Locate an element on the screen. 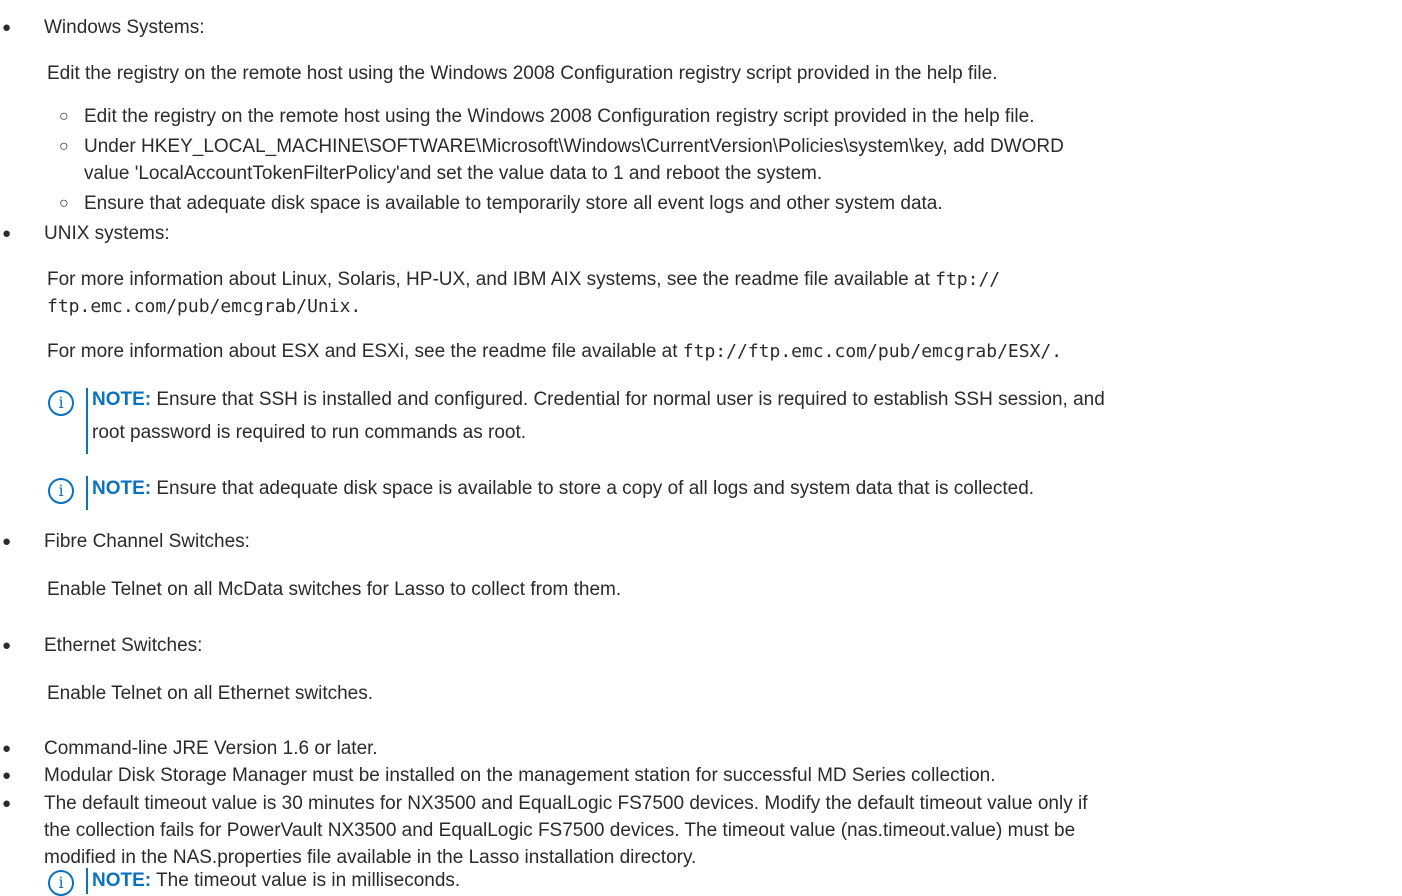 The height and width of the screenshot is (896, 1402). windows-heading: Windows Systems: is located at coordinates (124, 27).